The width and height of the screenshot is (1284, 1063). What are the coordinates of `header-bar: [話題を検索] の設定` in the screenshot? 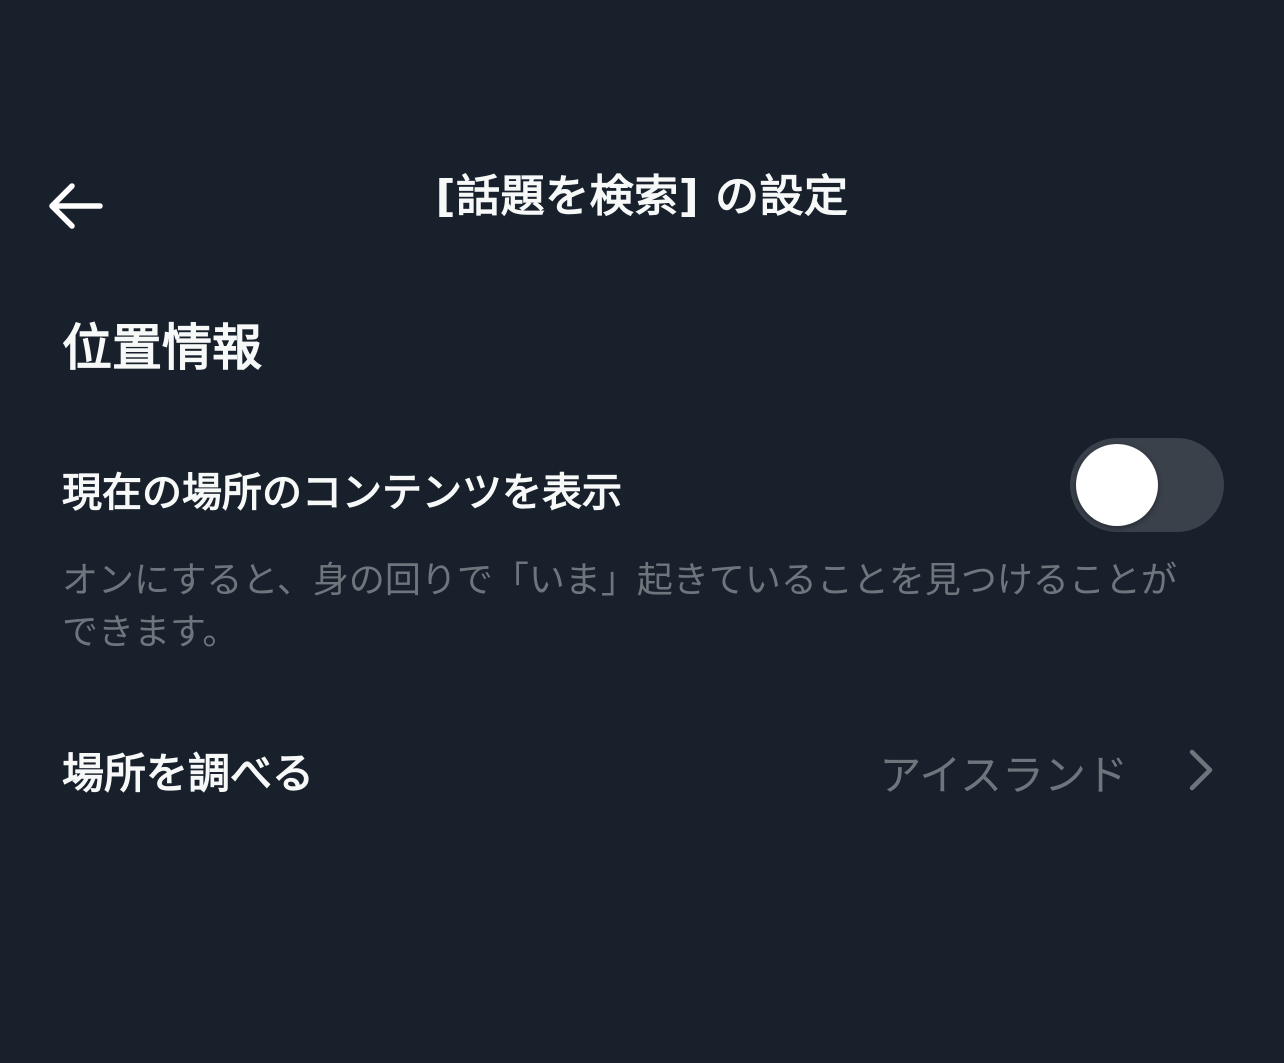 It's located at (642, 200).